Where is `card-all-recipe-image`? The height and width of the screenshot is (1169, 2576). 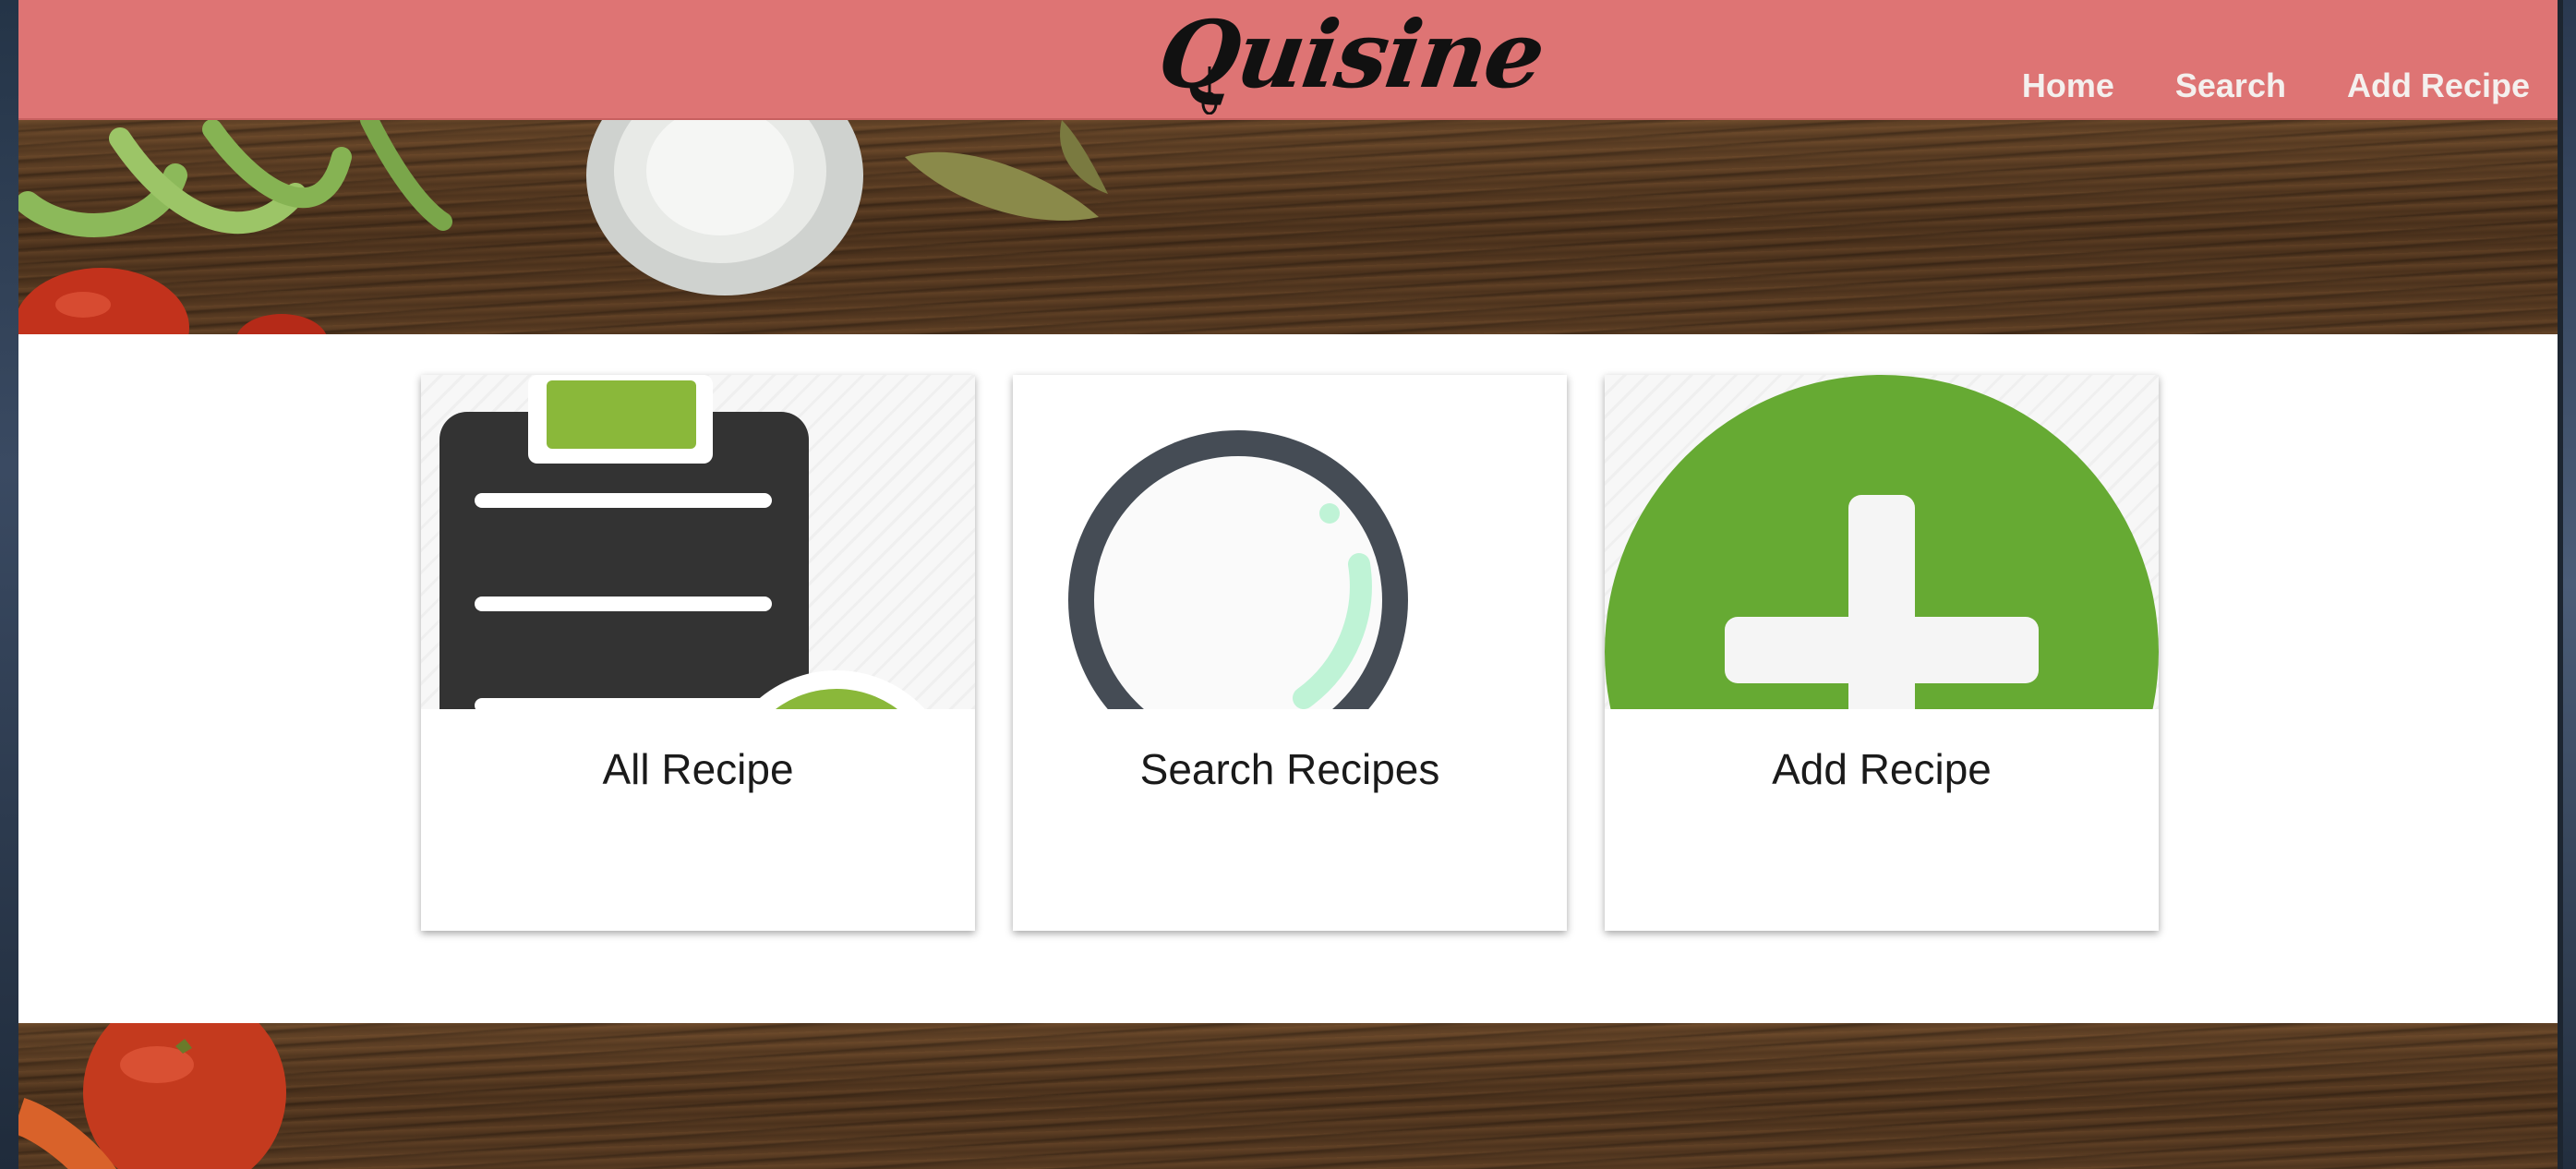
card-all-recipe-image is located at coordinates (698, 542).